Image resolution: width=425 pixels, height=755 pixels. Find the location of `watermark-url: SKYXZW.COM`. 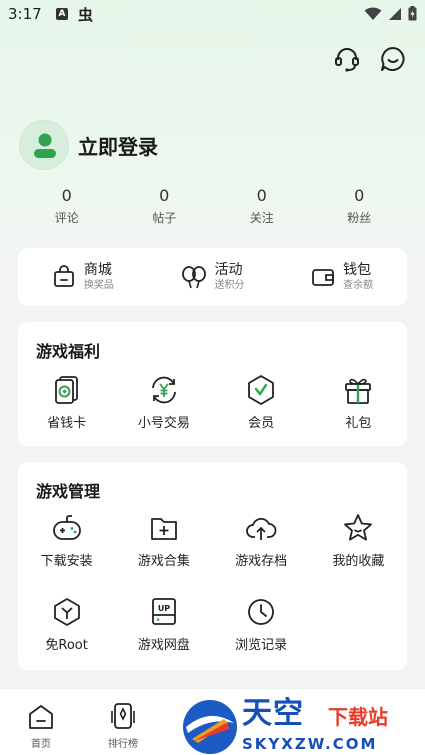

watermark-url: SKYXZW.COM is located at coordinates (310, 744).